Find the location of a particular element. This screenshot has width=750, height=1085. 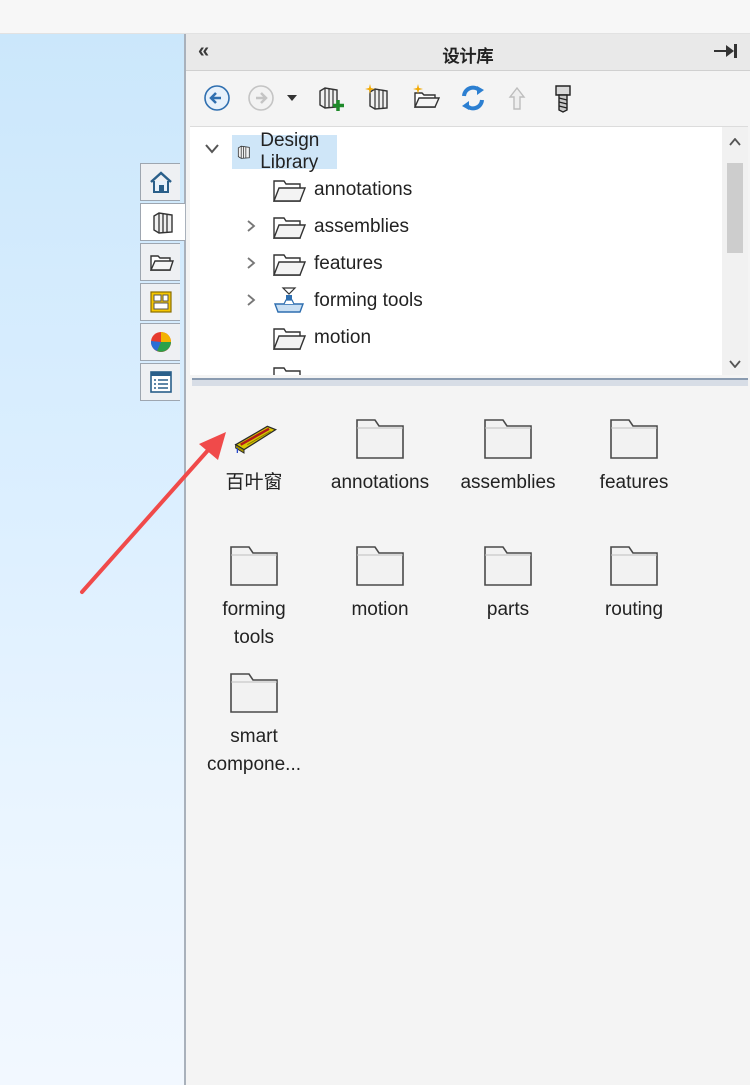

annotation-arrow is located at coordinates (153, 513).